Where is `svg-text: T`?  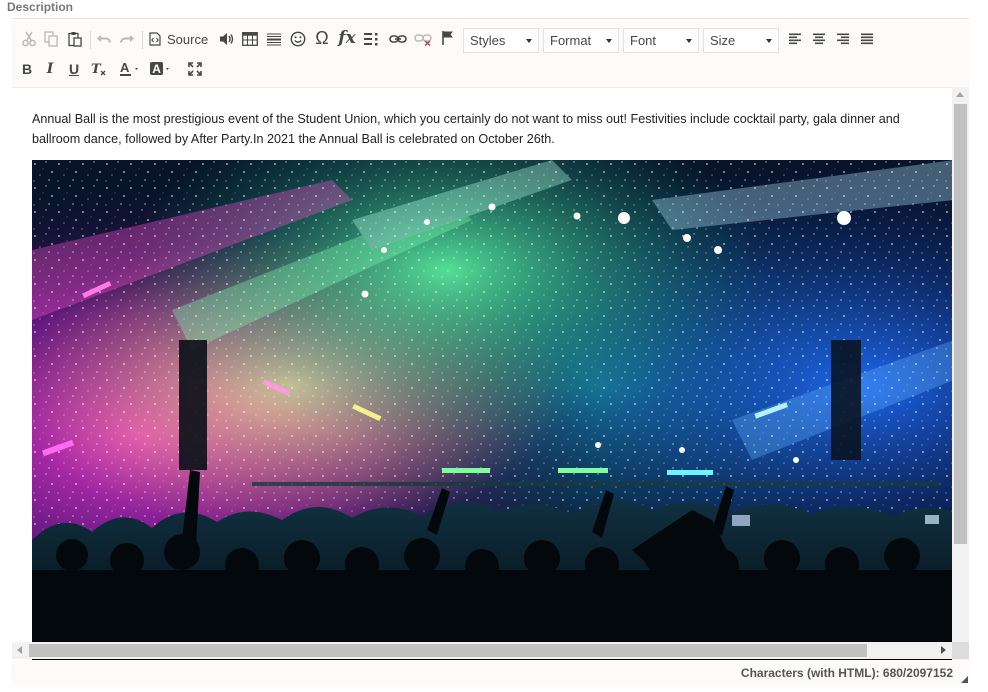 svg-text: T is located at coordinates (96, 69).